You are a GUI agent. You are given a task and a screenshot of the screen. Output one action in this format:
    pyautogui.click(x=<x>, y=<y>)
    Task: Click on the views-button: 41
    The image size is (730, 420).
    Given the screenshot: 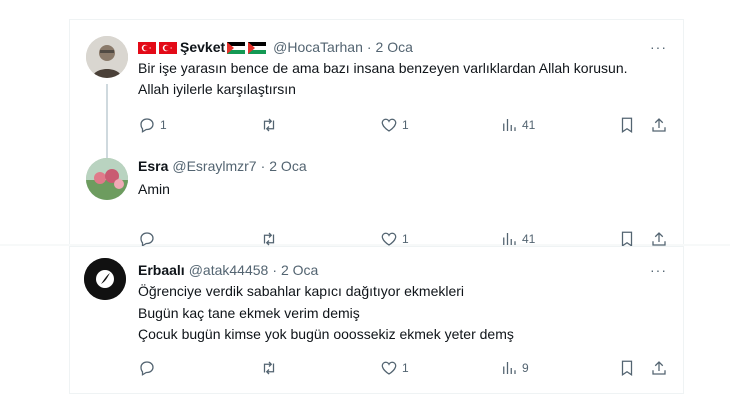 What is the action you would take?
    pyautogui.click(x=517, y=125)
    